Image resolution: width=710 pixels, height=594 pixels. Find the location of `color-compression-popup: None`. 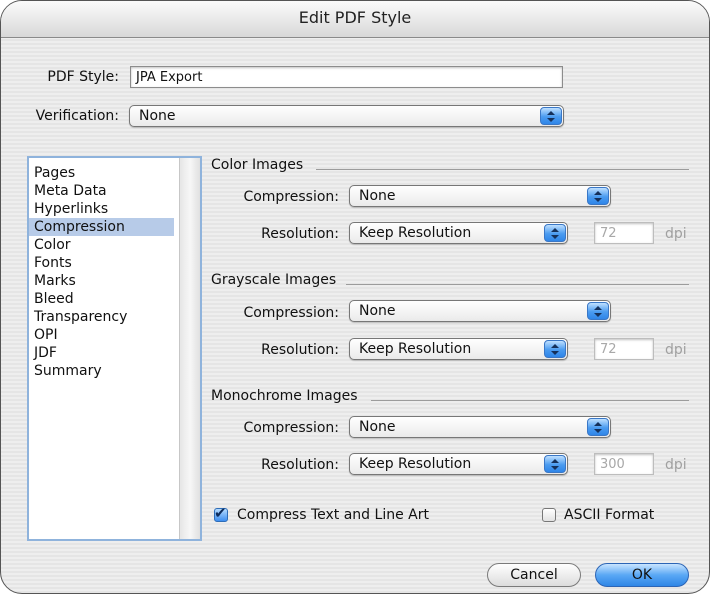

color-compression-popup: None is located at coordinates (480, 196).